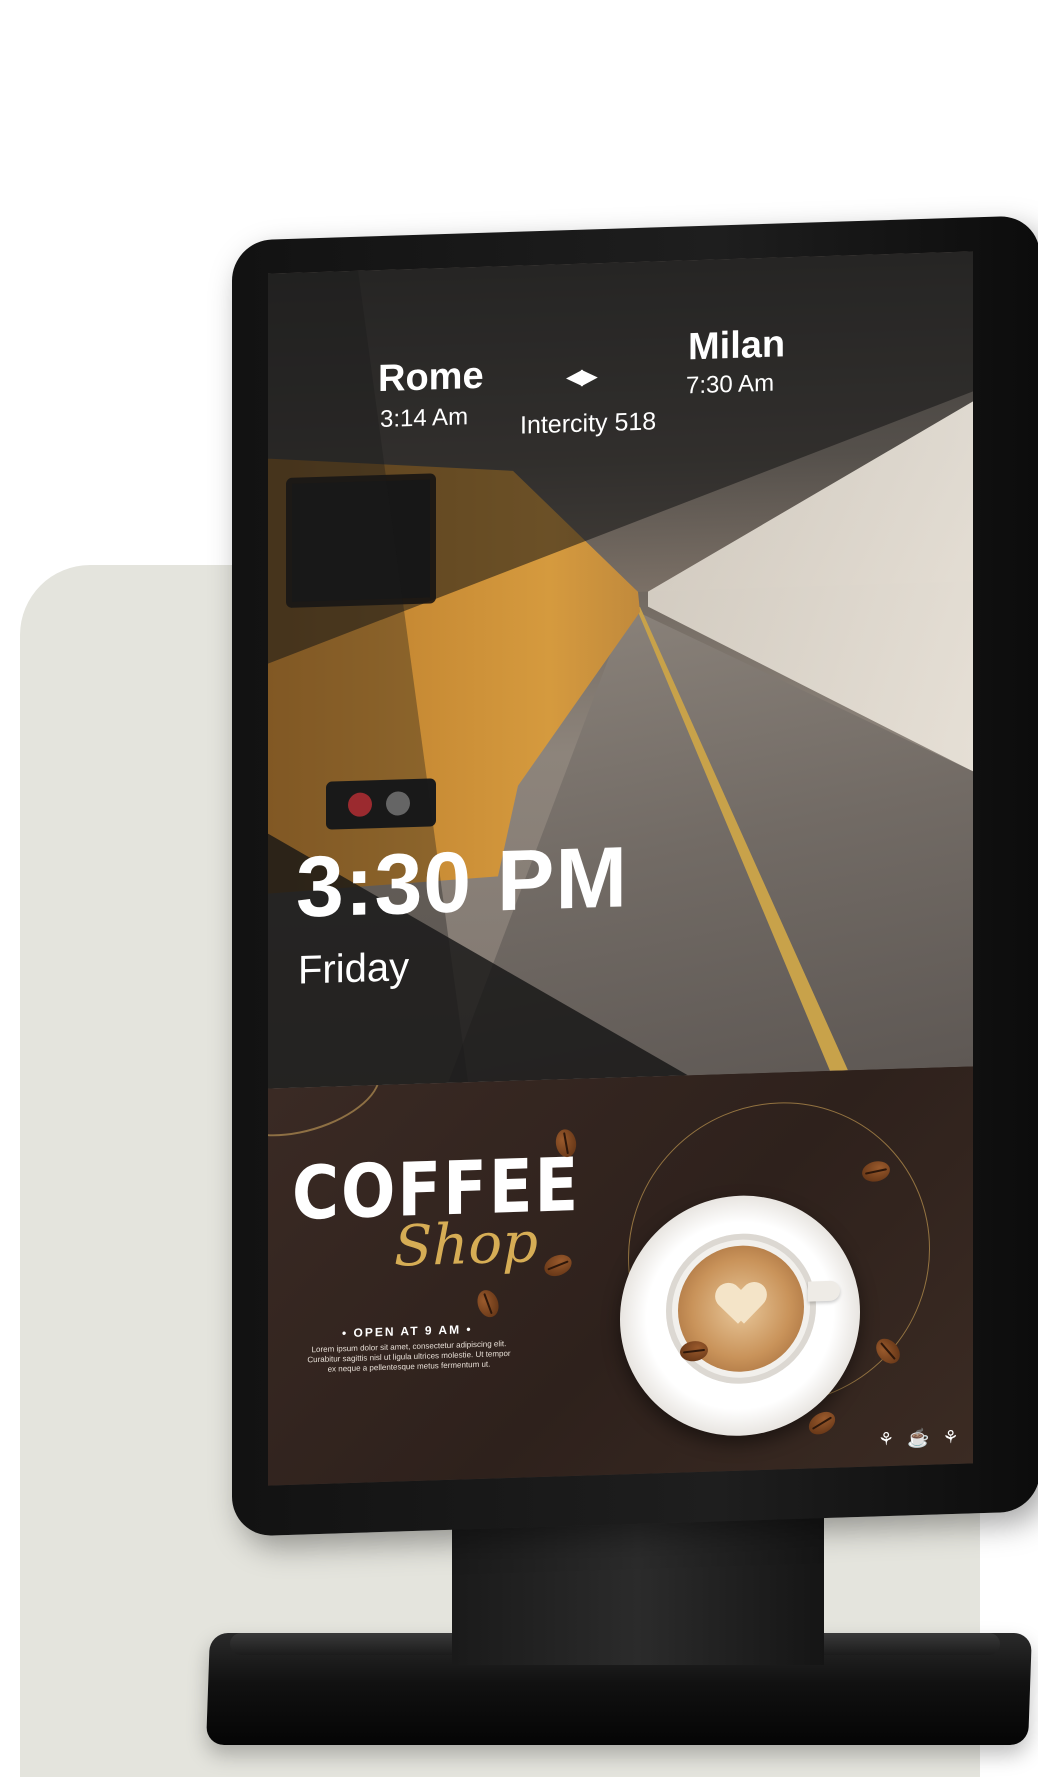 The height and width of the screenshot is (1777, 1038). Describe the element at coordinates (424, 418) in the screenshot. I see `origin-time: 3:14 Am` at that location.